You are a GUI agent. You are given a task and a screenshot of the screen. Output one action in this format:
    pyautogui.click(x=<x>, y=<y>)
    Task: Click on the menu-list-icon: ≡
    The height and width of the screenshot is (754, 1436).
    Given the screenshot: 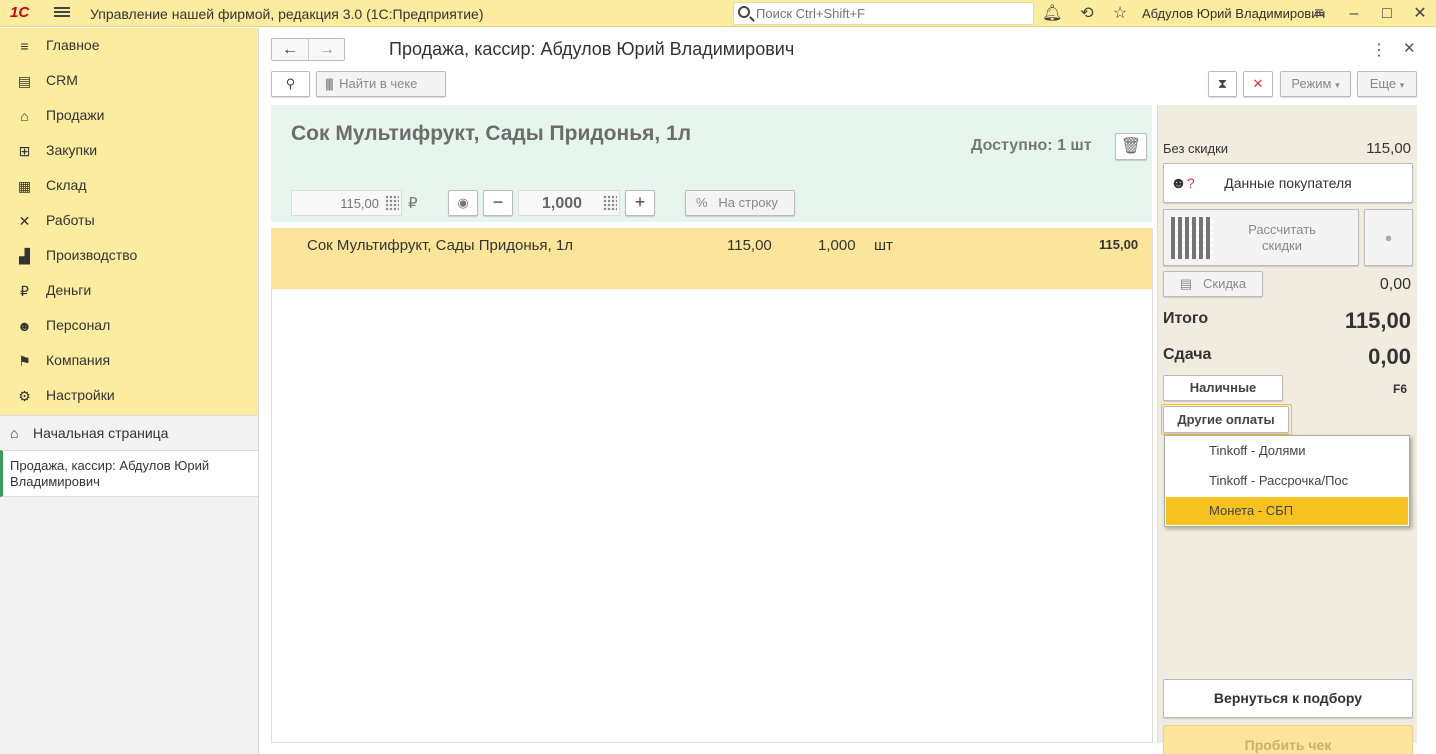 What is the action you would take?
    pyautogui.click(x=24, y=46)
    